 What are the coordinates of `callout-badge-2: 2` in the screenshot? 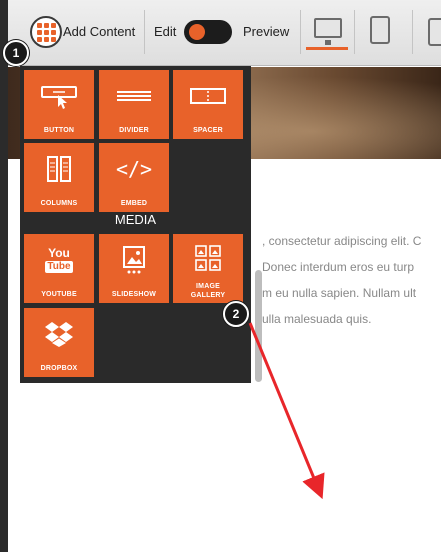 It's located at (236, 314).